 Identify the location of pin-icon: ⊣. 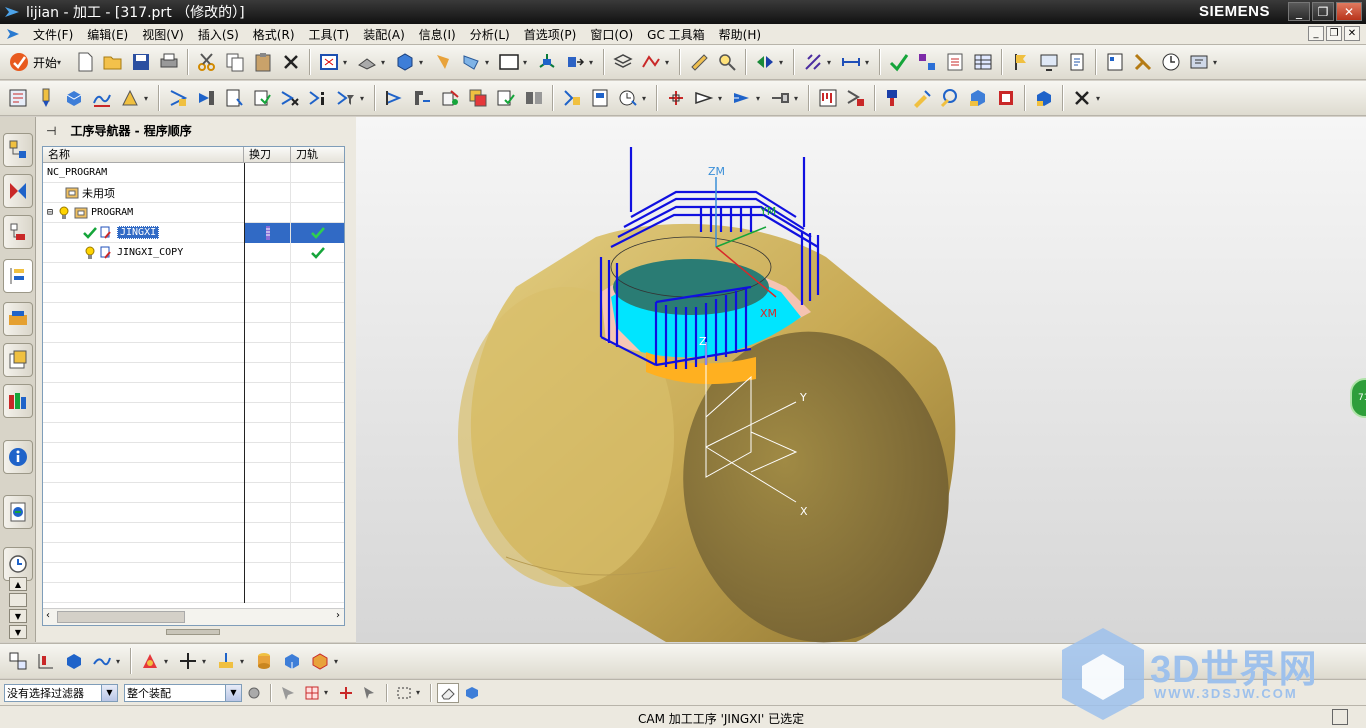
(51, 131).